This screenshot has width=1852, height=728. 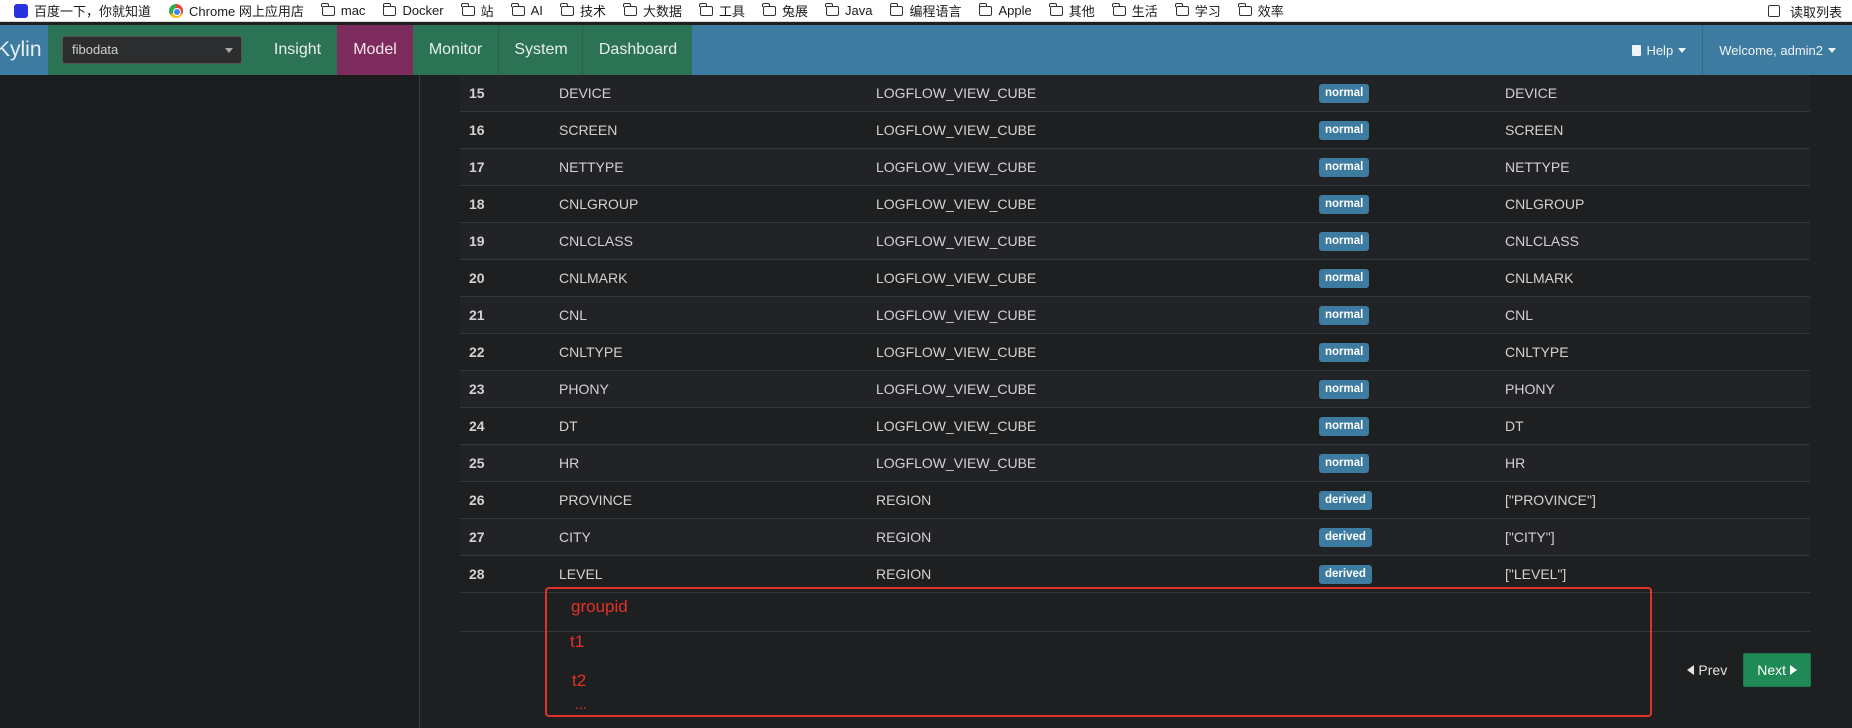 I want to click on bookmark-item: Docker, so click(x=413, y=10).